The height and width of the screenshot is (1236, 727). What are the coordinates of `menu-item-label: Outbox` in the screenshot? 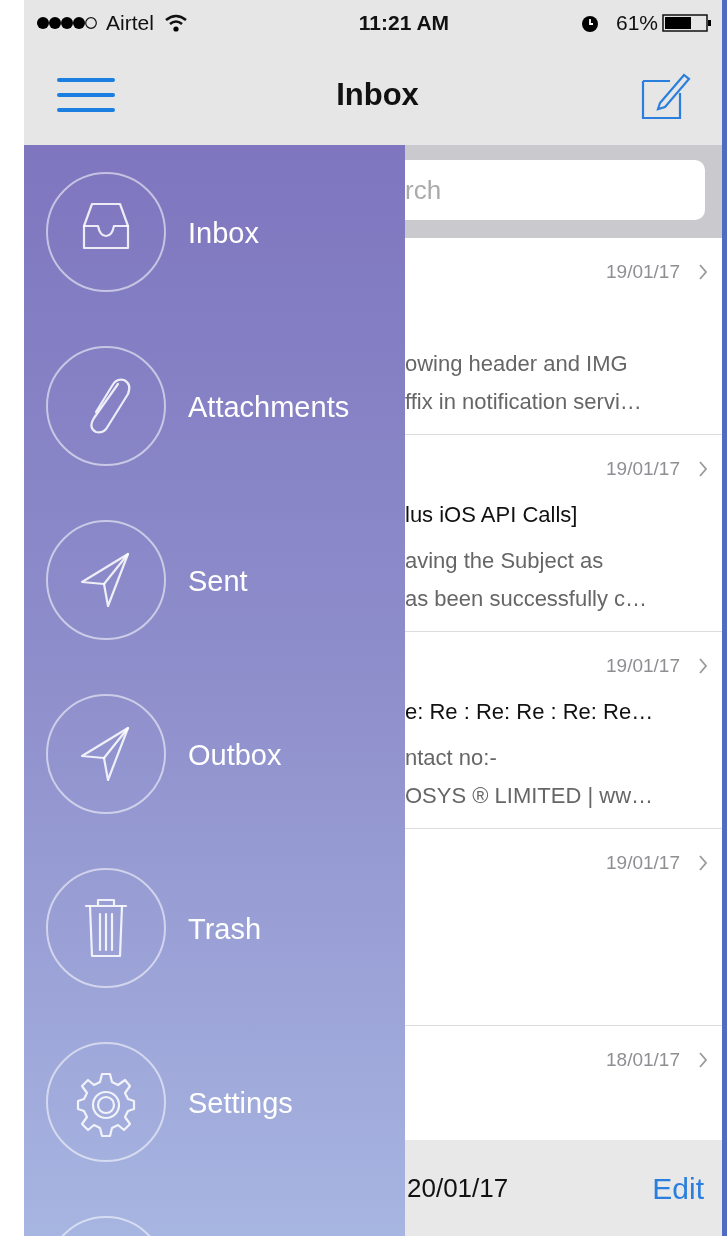 It's located at (235, 756).